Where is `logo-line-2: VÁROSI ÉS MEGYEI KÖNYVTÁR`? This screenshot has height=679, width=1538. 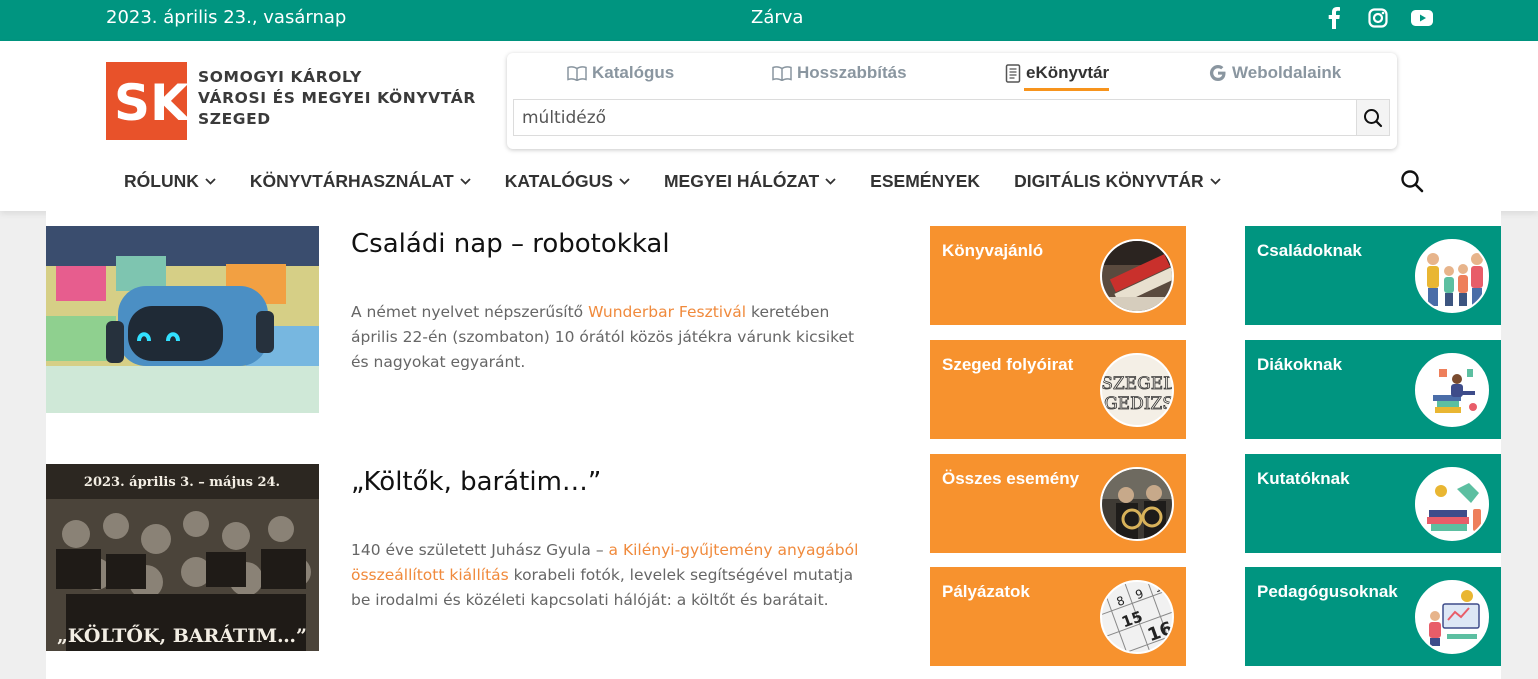
logo-line-2: VÁROSI ÉS MEGYEI KÖNYVTÁR is located at coordinates (337, 98).